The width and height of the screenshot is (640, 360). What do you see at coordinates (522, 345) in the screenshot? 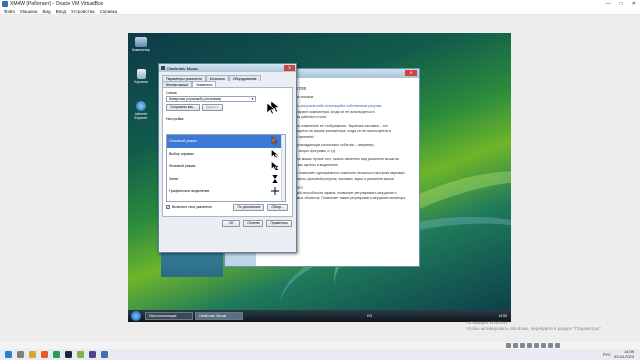
I see `usb-icon` at bounding box center [522, 345].